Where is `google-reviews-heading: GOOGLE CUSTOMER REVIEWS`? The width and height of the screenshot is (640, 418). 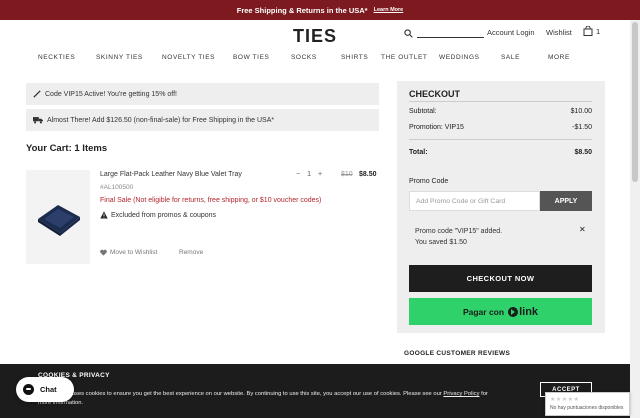
google-reviews-heading: GOOGLE CUSTOMER REVIEWS is located at coordinates (457, 353).